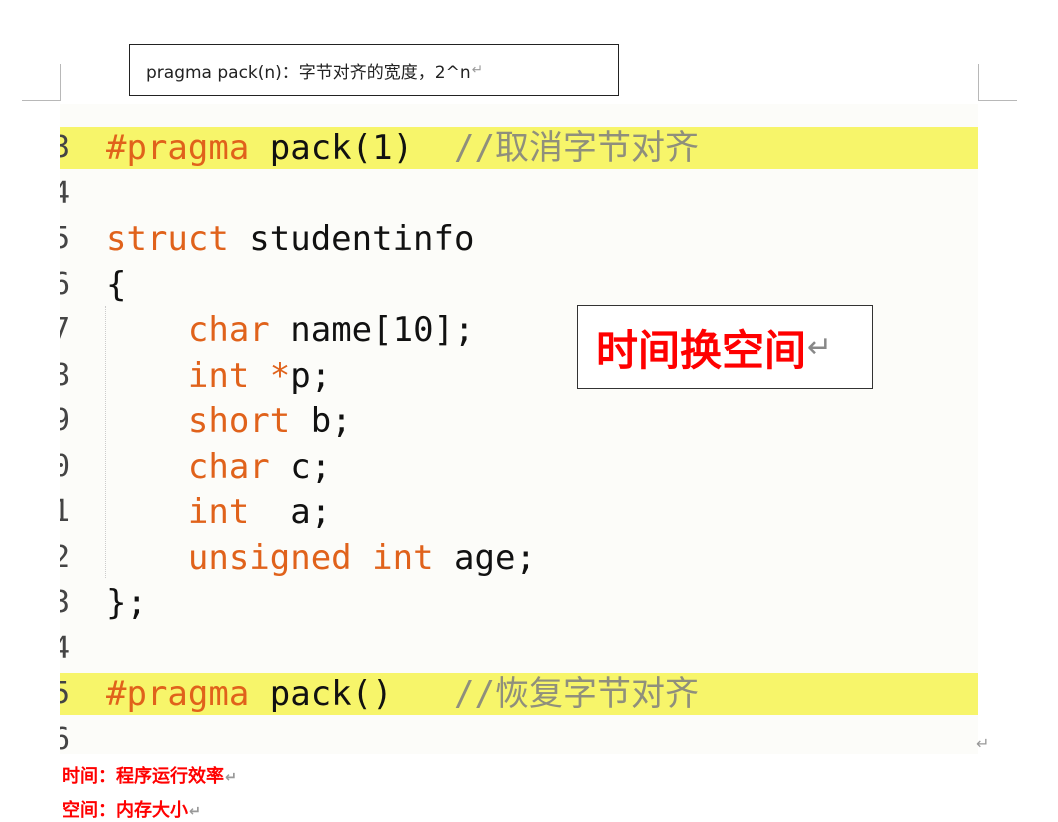 This screenshot has width=1058, height=822. I want to click on code-text: char c;, so click(218, 467).